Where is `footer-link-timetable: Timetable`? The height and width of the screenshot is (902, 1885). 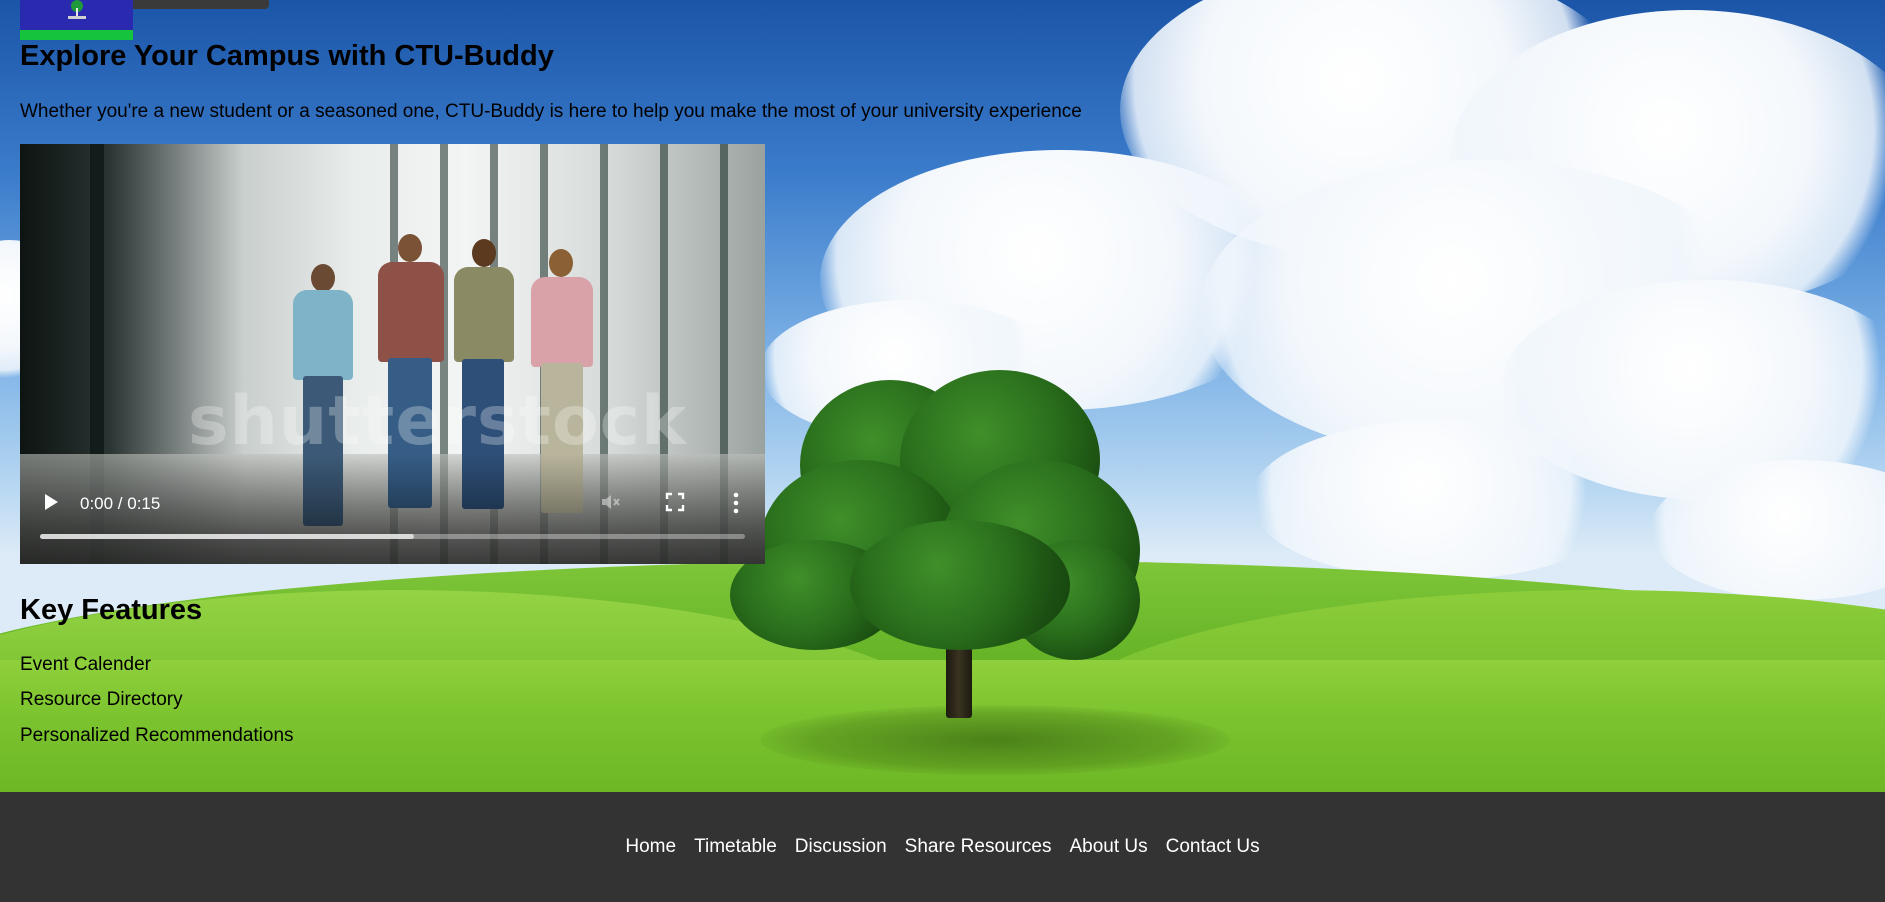
footer-link-timetable: Timetable is located at coordinates (735, 847).